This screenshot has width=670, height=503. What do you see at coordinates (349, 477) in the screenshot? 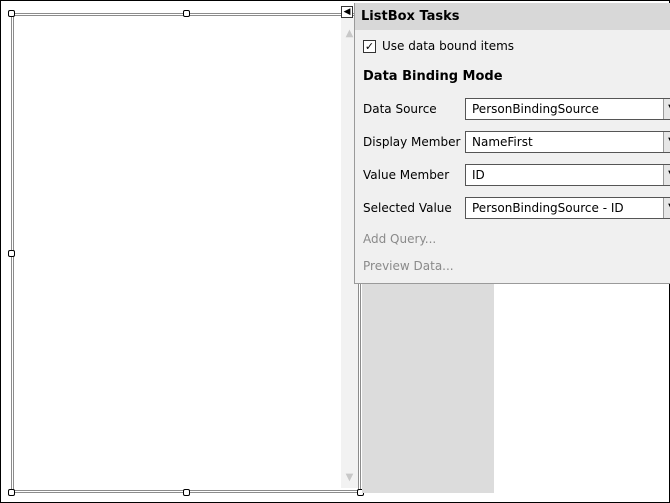
I see `scroll-down-icon: ▼` at bounding box center [349, 477].